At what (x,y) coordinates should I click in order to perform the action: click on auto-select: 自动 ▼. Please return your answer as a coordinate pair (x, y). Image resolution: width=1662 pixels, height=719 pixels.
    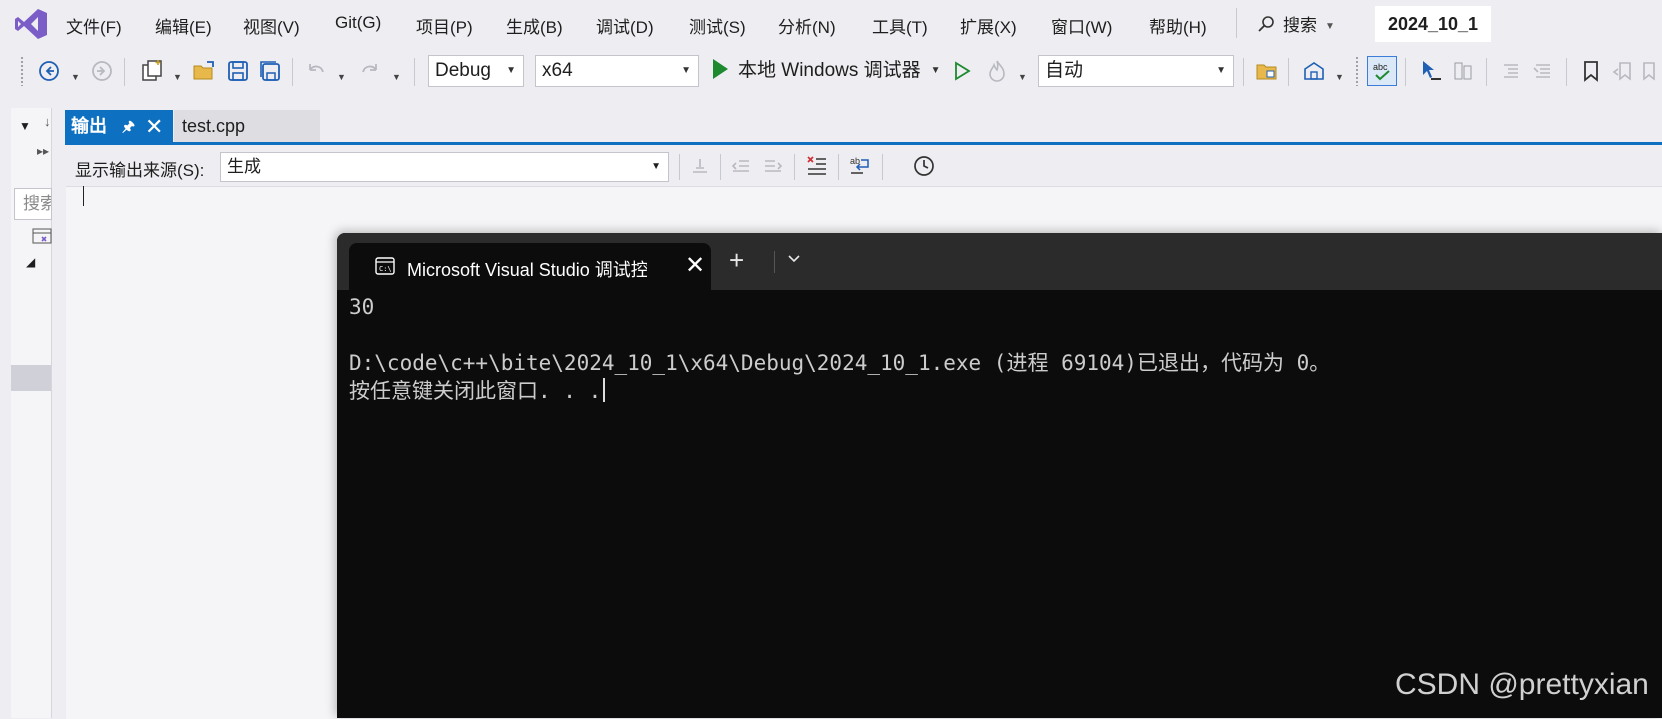
    Looking at the image, I should click on (1136, 71).